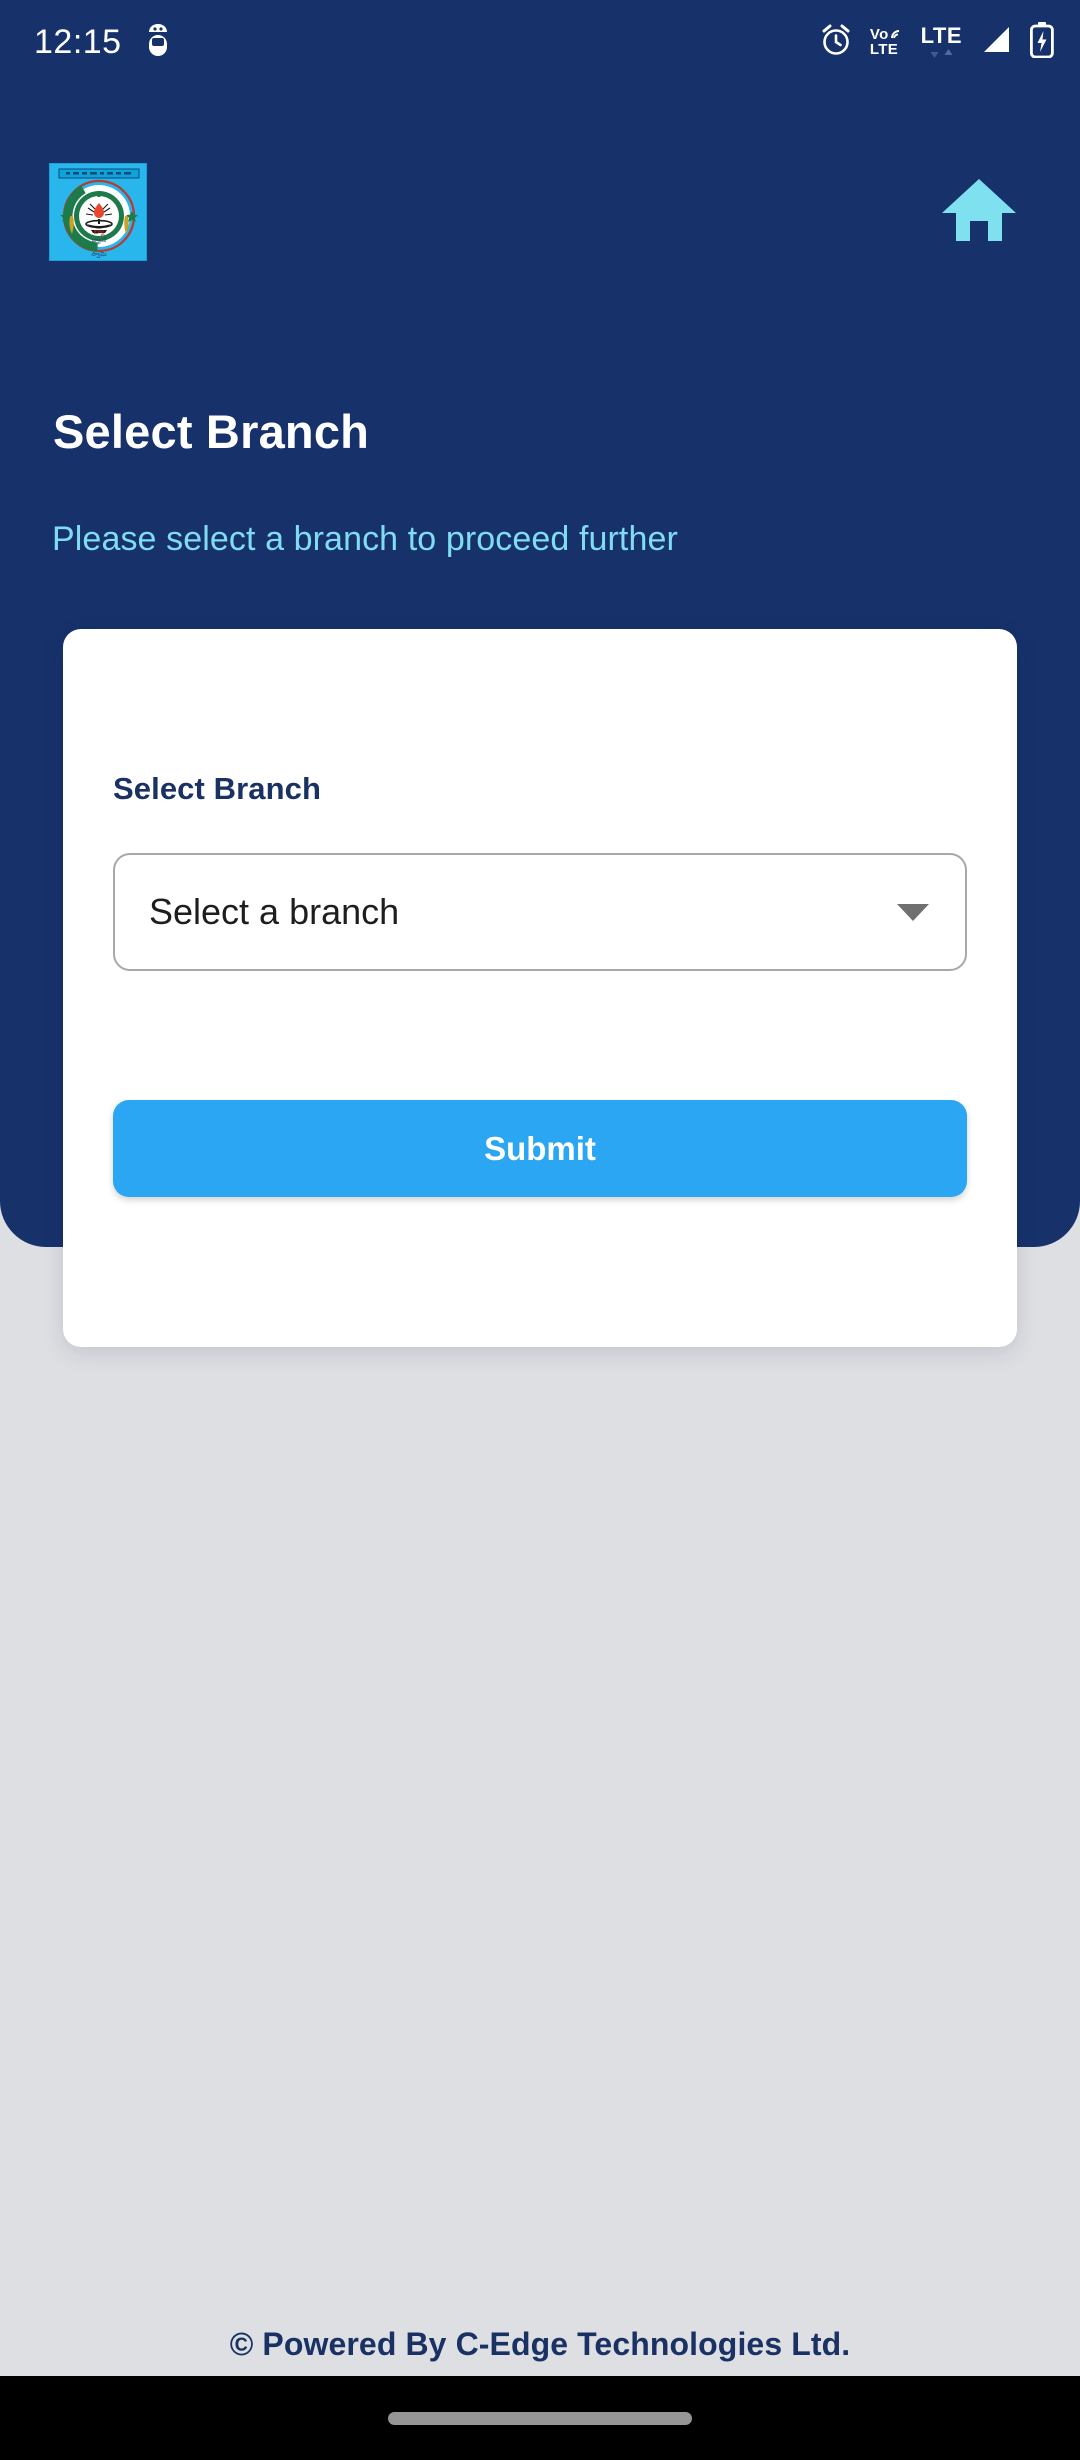 This screenshot has width=1080, height=2460. I want to click on chevron-down-icon, so click(913, 912).